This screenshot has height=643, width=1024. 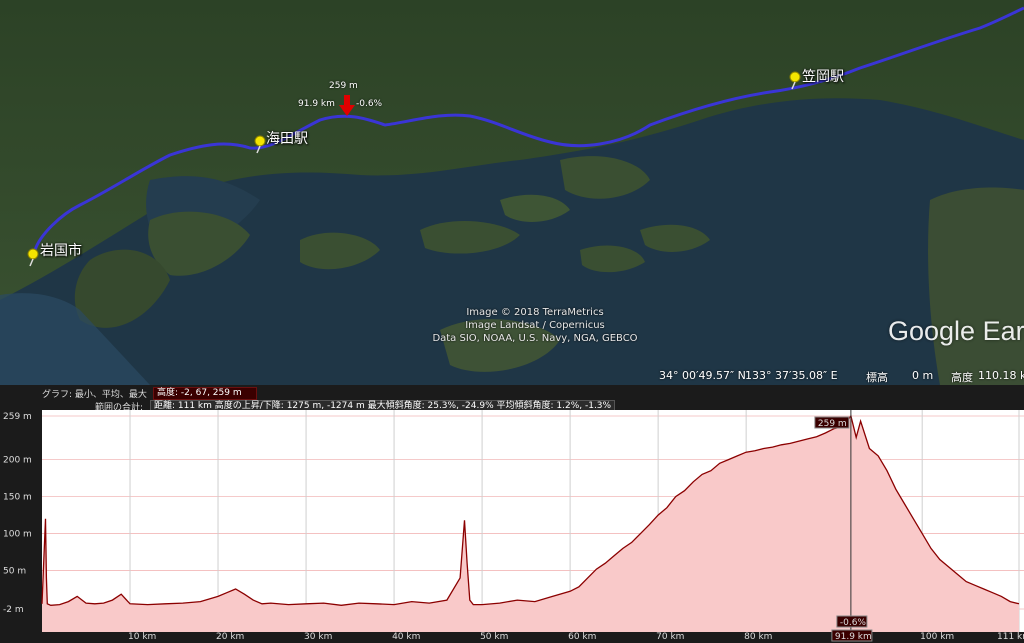 I want to click on marker-slope: -0.6%, so click(x=369, y=104).